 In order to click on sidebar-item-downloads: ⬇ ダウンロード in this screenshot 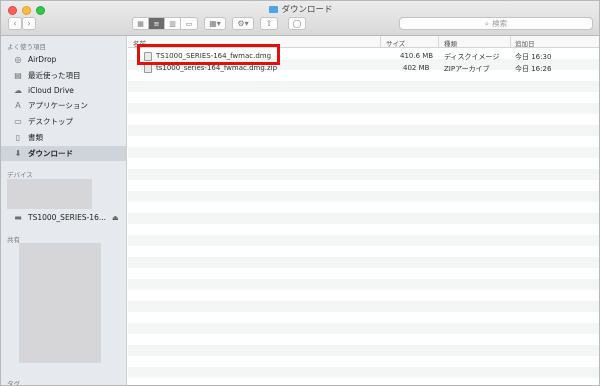, I will do `click(63, 153)`.